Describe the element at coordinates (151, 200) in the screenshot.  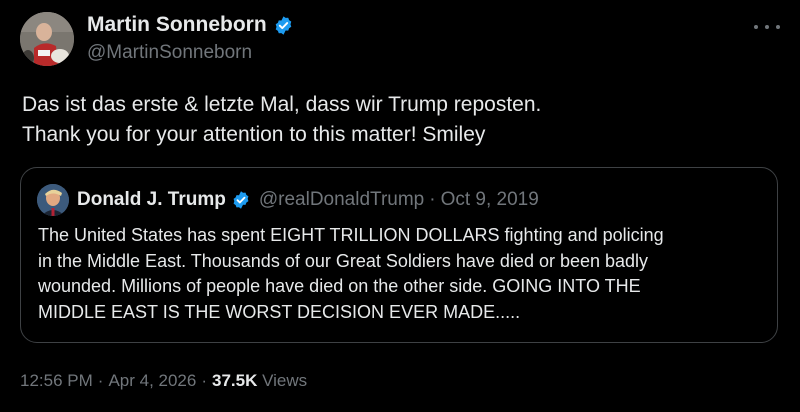
I see `quoted-author-name: Donald J. Trump` at that location.